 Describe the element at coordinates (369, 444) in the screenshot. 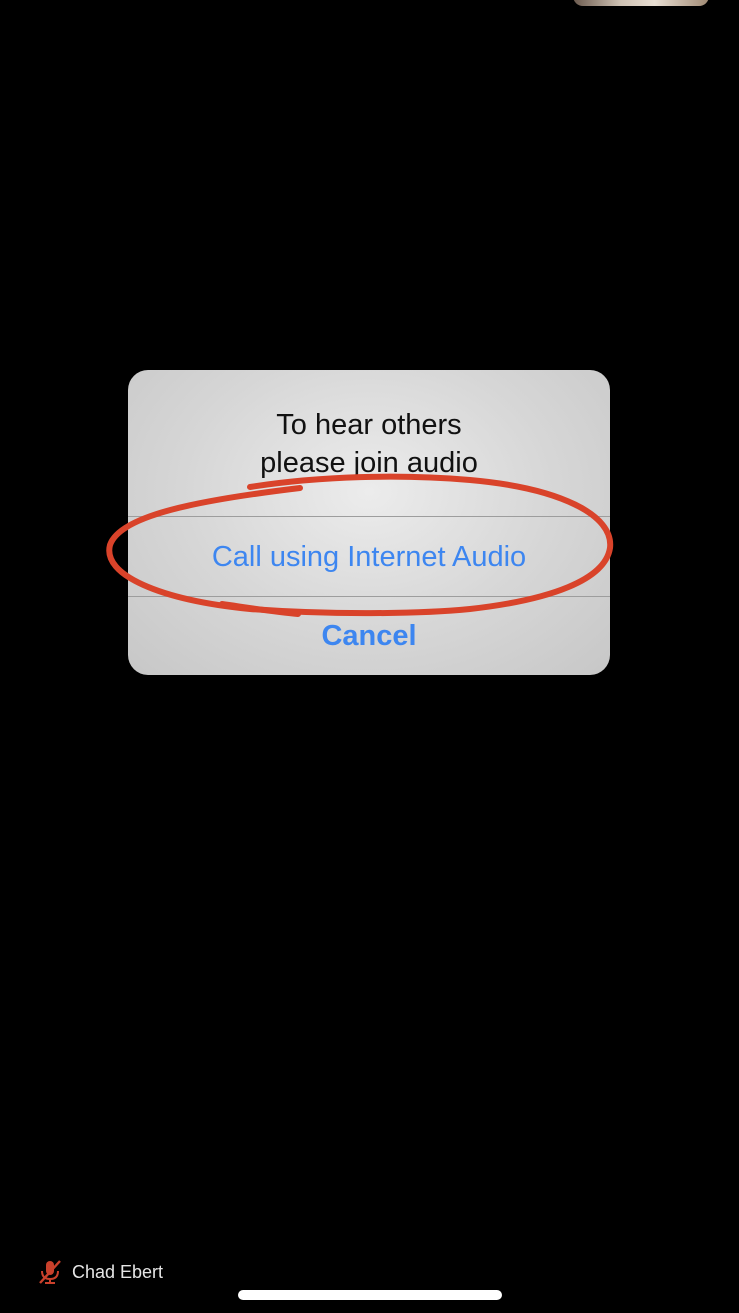

I see `alert-title: To hear others please join audio` at that location.